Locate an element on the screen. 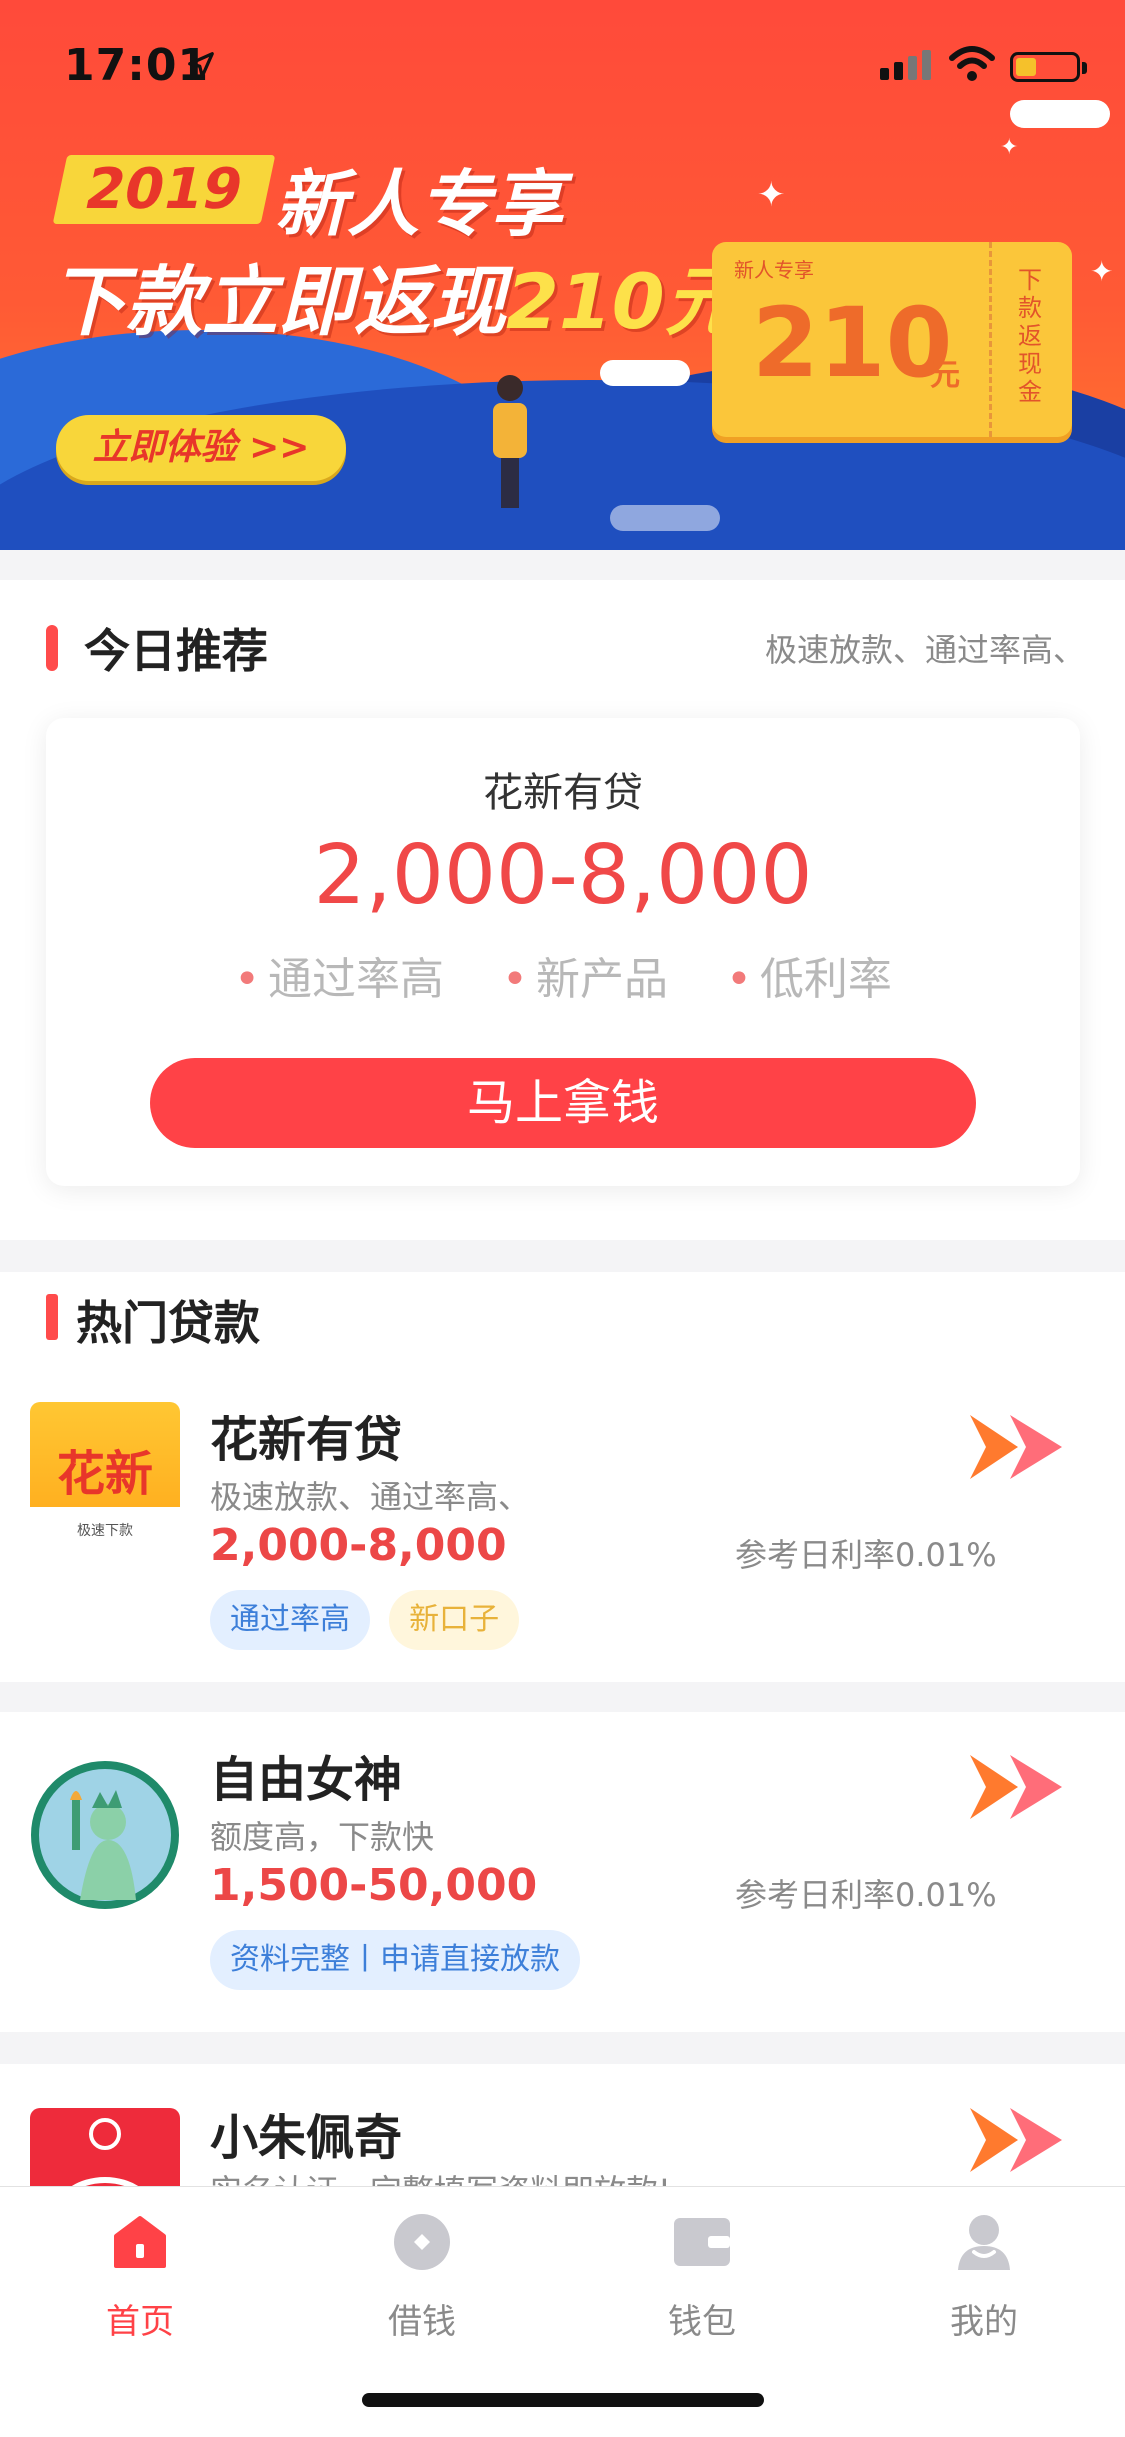  tab-profile: 我的 is located at coordinates (984, 2277).